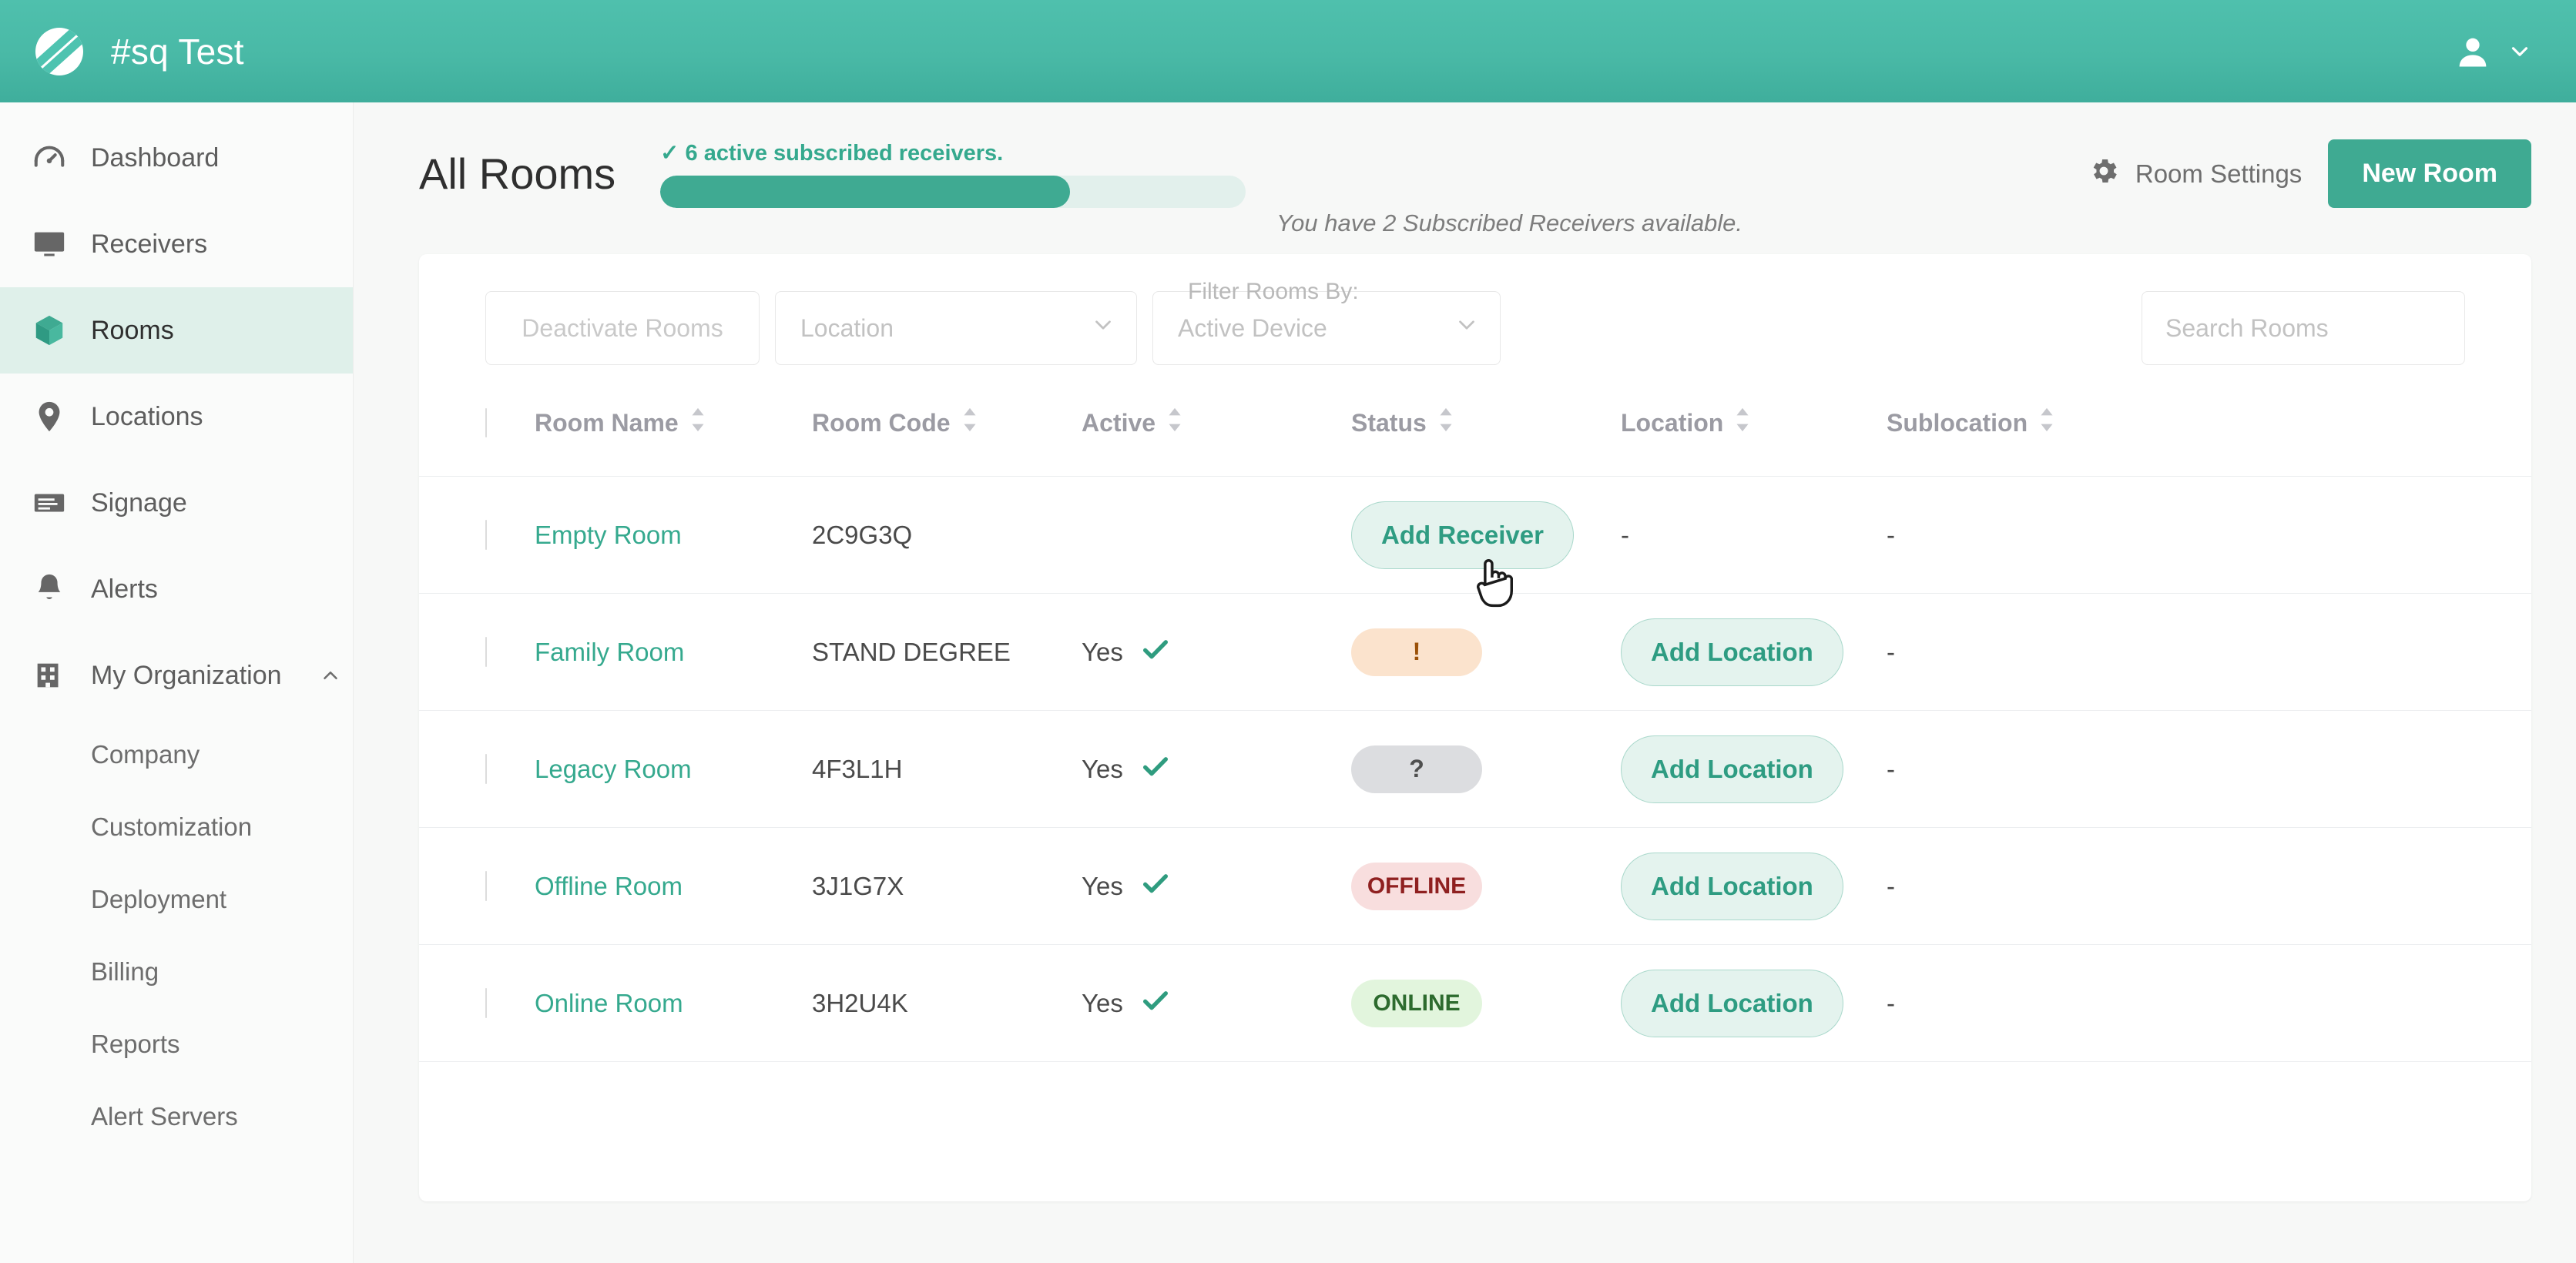 The height and width of the screenshot is (1263, 2576). Describe the element at coordinates (1416, 769) in the screenshot. I see `status-badge: ?` at that location.